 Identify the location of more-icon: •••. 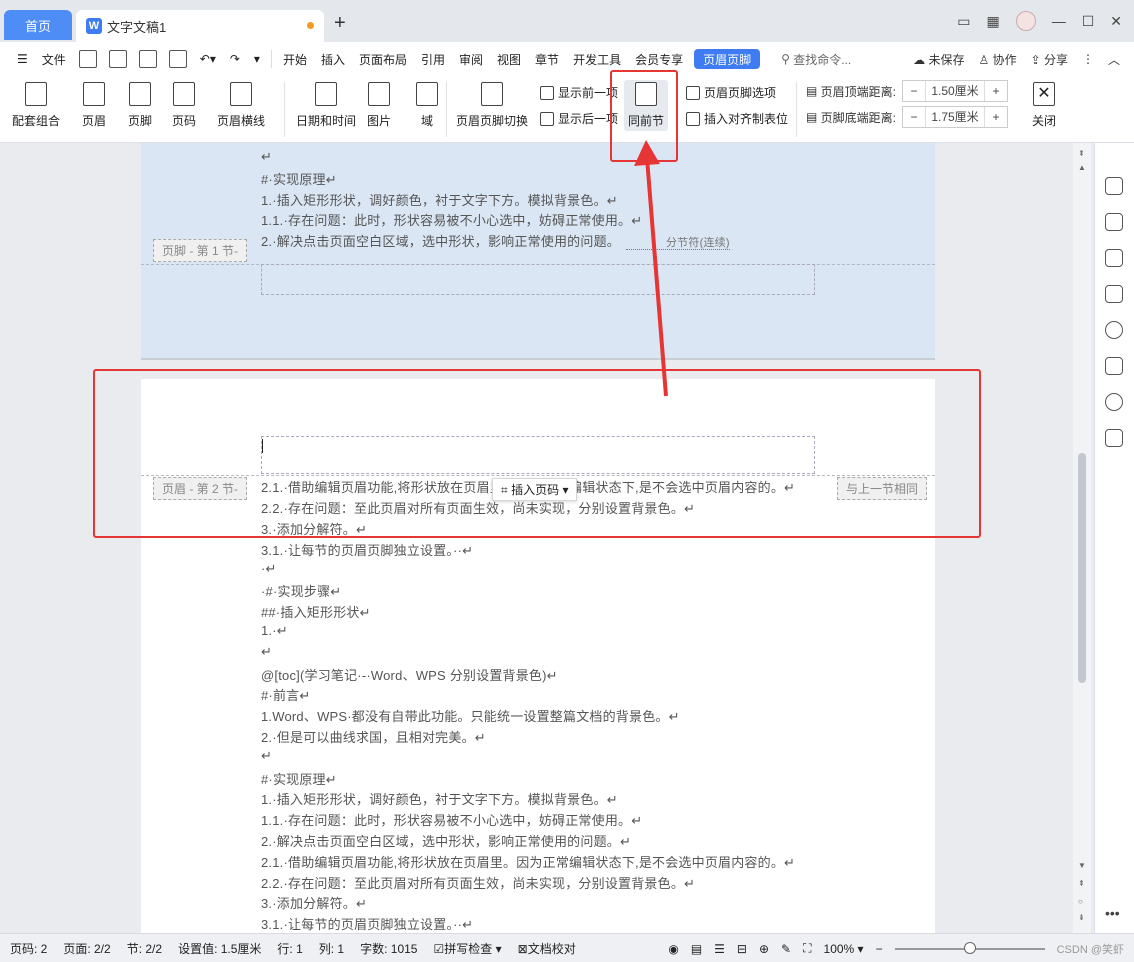
(1112, 913).